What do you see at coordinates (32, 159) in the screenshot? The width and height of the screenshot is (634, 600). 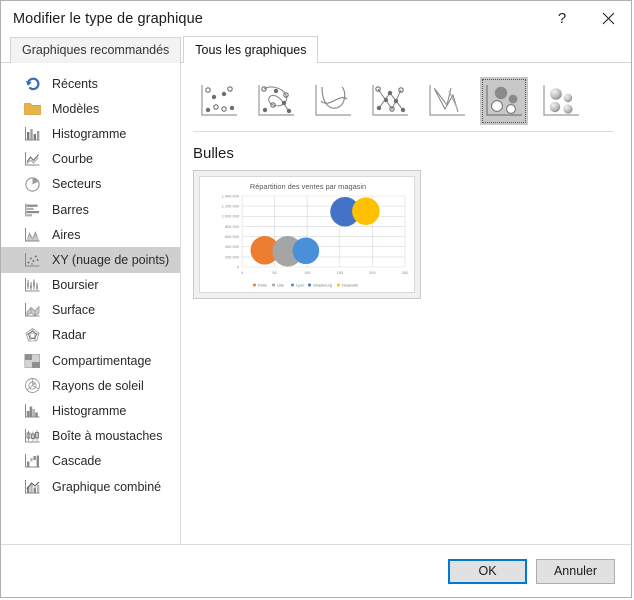 I see `line-chart-icon` at bounding box center [32, 159].